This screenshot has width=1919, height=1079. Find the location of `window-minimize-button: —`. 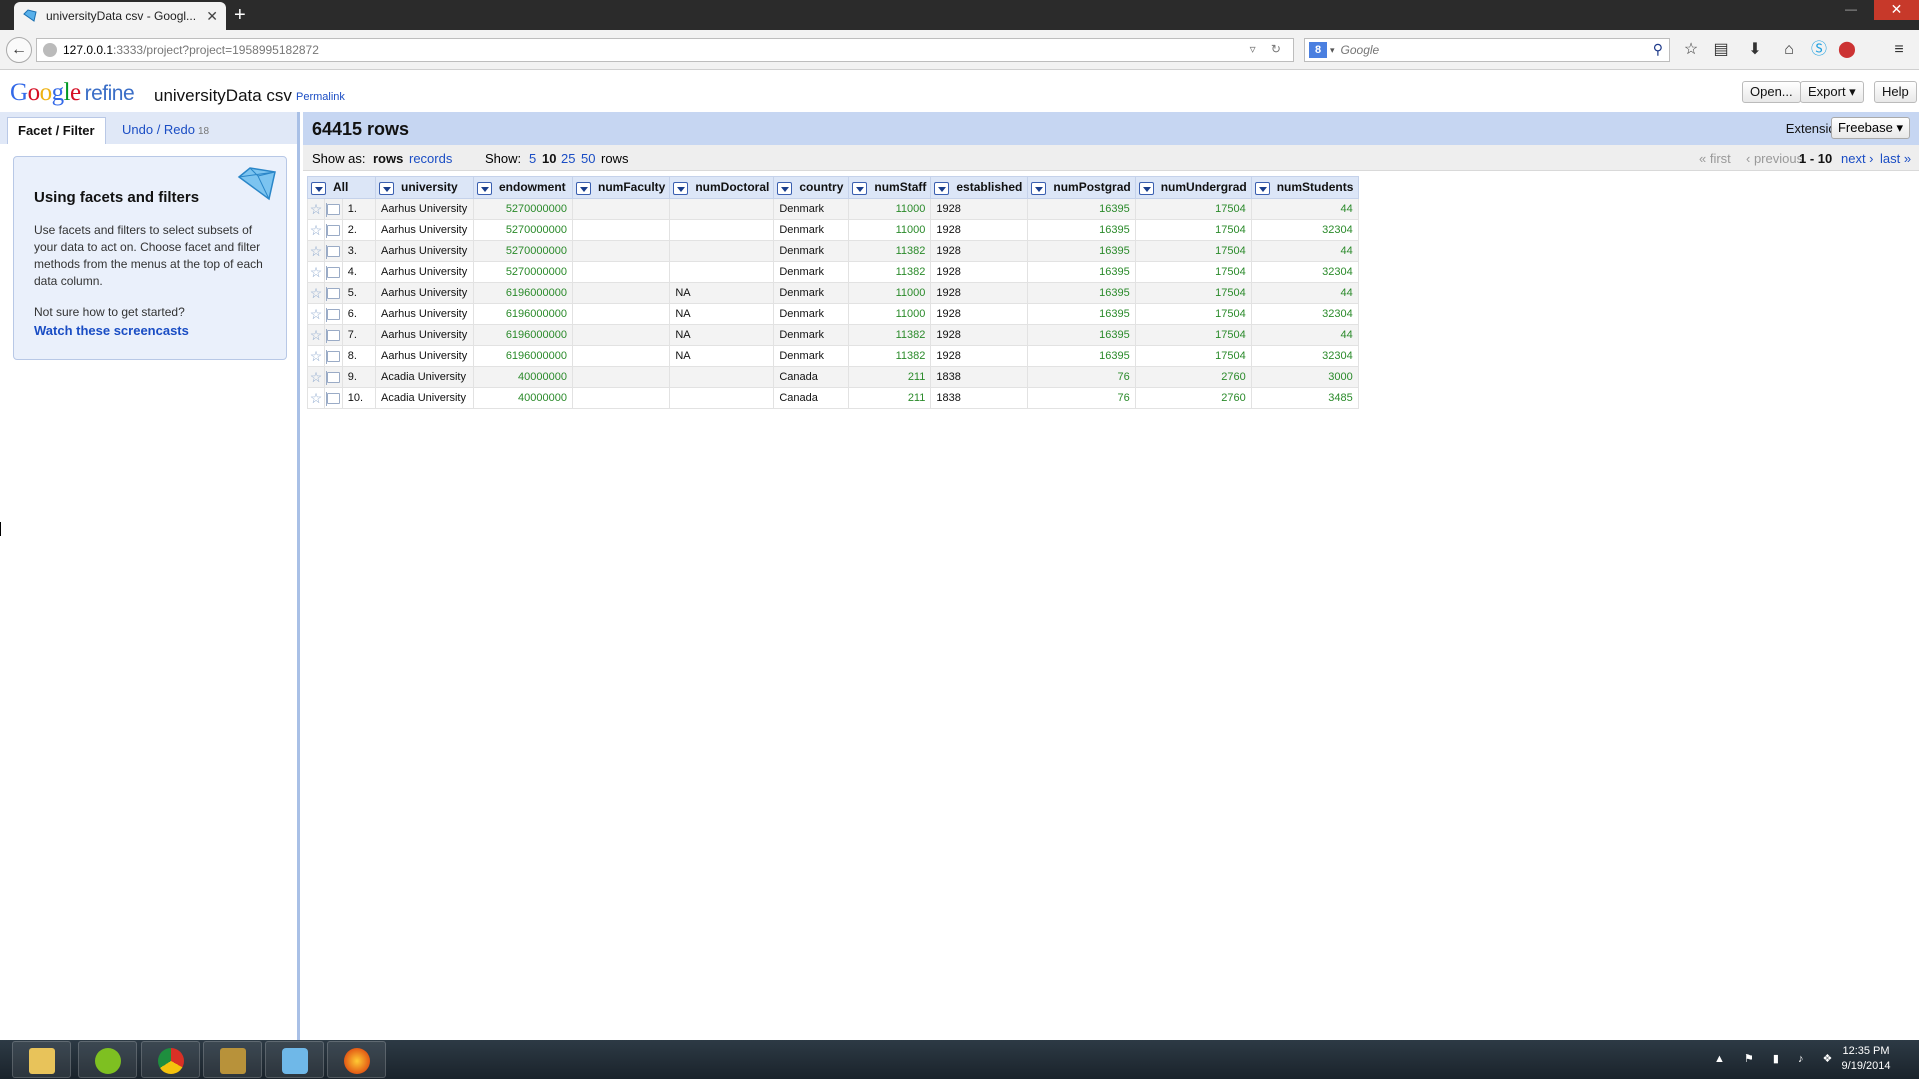

window-minimize-button: — is located at coordinates (1851, 10).